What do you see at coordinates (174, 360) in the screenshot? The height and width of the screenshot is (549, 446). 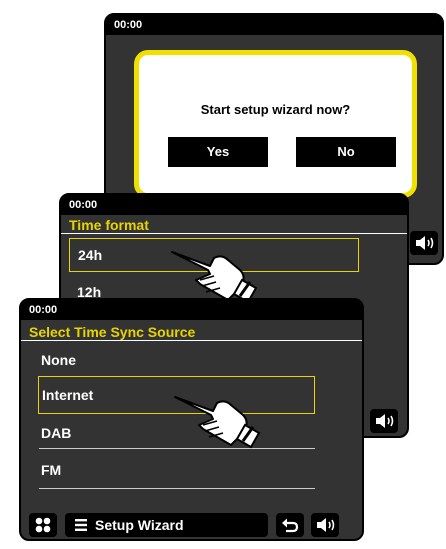 I see `menu-item-none: None` at bounding box center [174, 360].